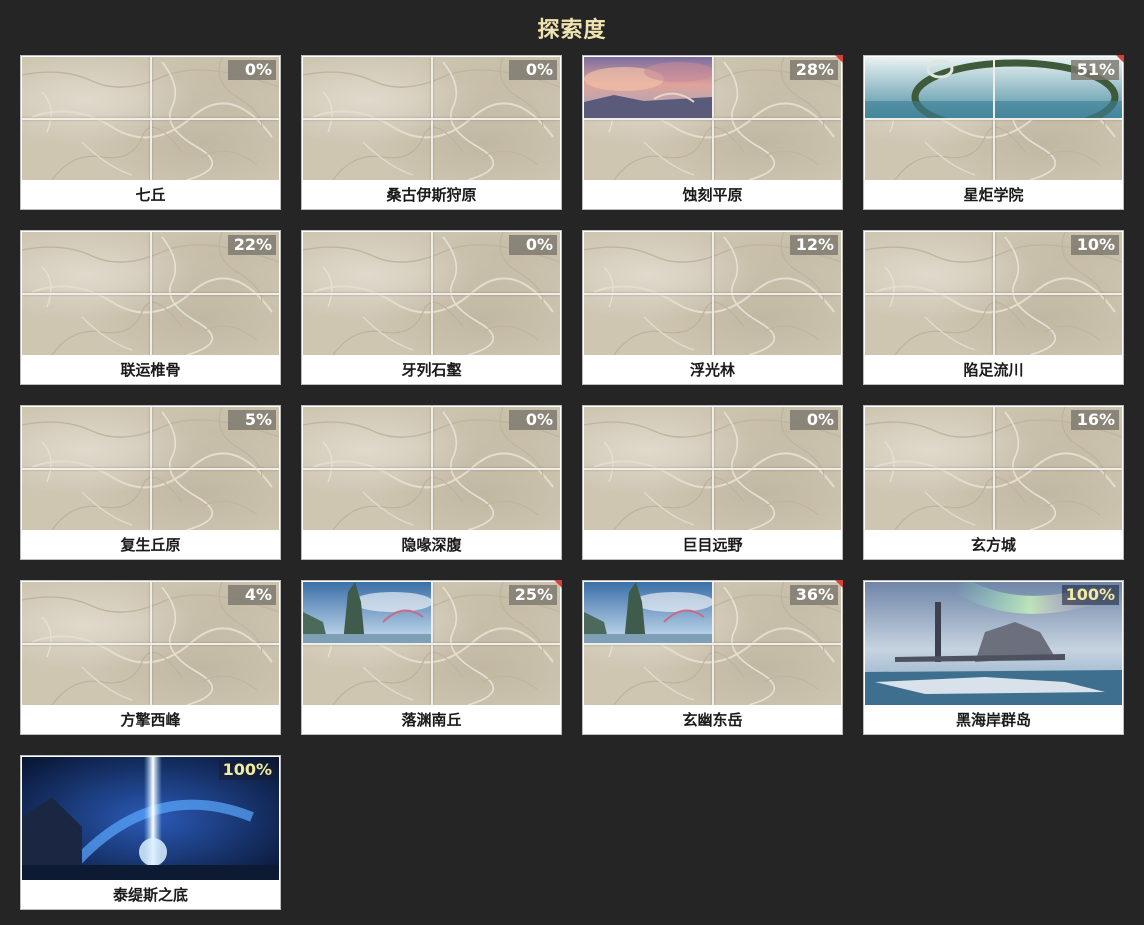 This screenshot has height=925, width=1144. I want to click on region-name: 陷足流川, so click(993, 370).